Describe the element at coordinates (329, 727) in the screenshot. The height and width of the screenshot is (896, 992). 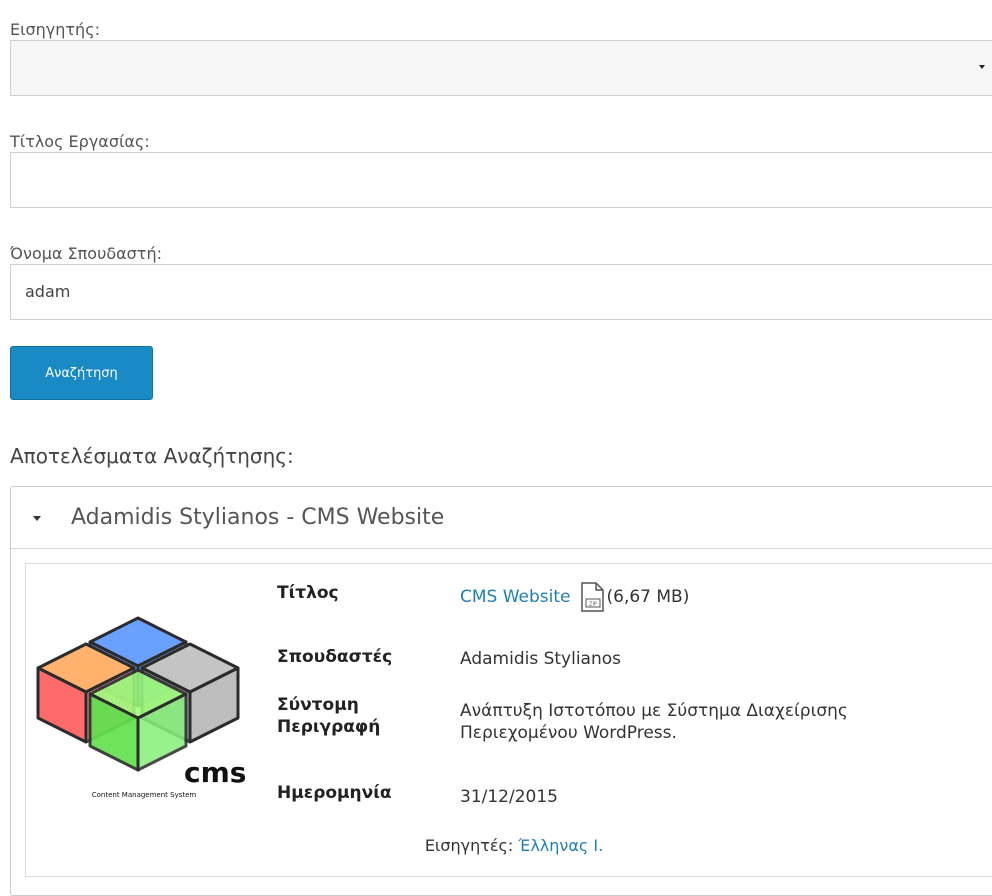
I see `summary-label-line-2: Περιγραφή` at that location.